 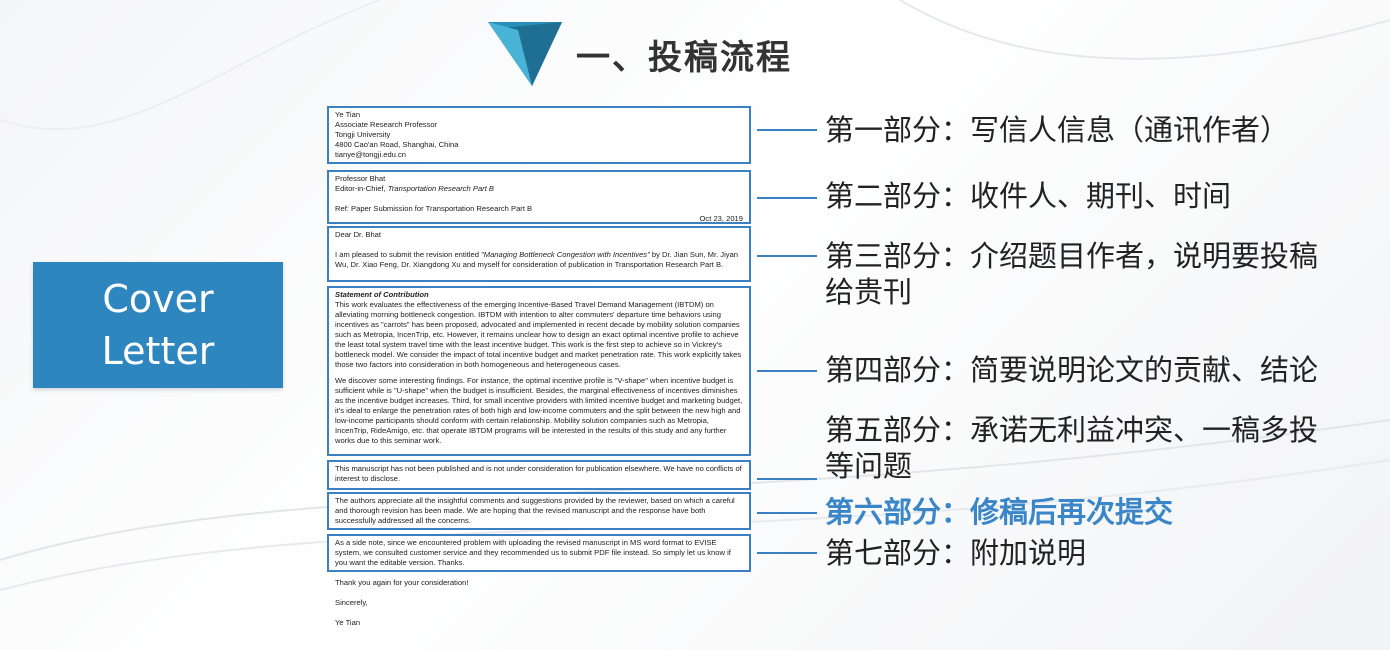 What do you see at coordinates (1072, 256) in the screenshot?
I see `part-label-3: 第三部分：介绍题目作者，说明要投稿` at bounding box center [1072, 256].